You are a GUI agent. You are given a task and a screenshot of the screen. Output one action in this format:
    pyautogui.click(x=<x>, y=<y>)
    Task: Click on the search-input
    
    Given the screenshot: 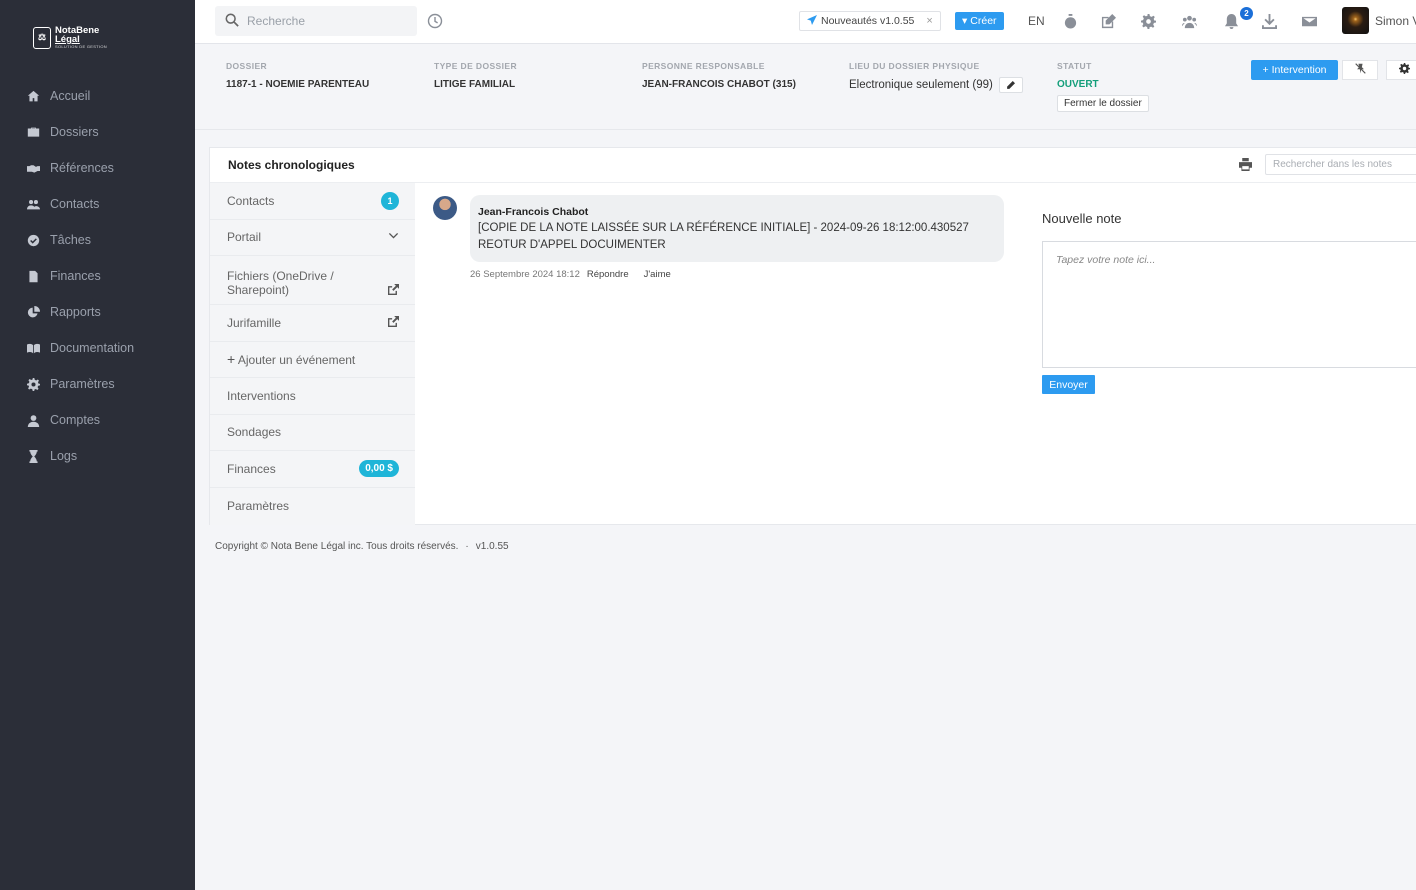 What is the action you would take?
    pyautogui.click(x=327, y=21)
    